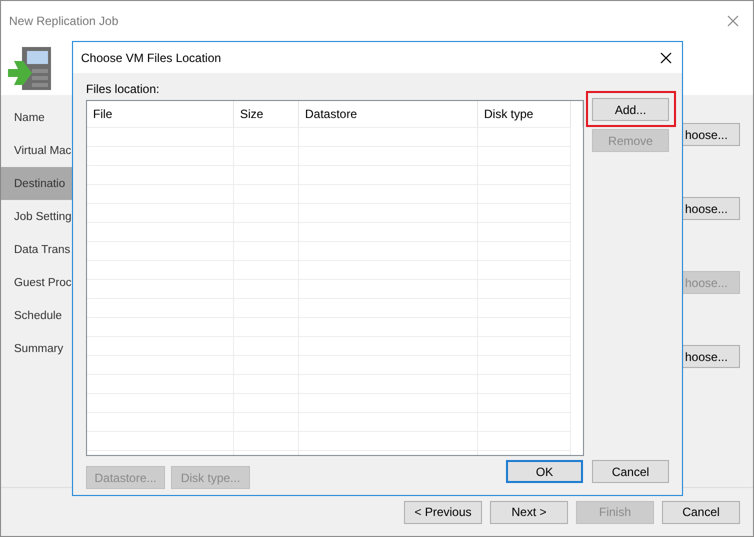  Describe the element at coordinates (443, 512) in the screenshot. I see `wizard-button: < Previous` at that location.